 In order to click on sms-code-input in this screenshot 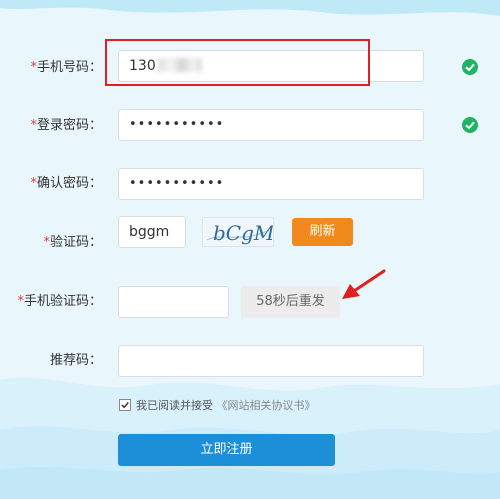, I will do `click(173, 302)`.